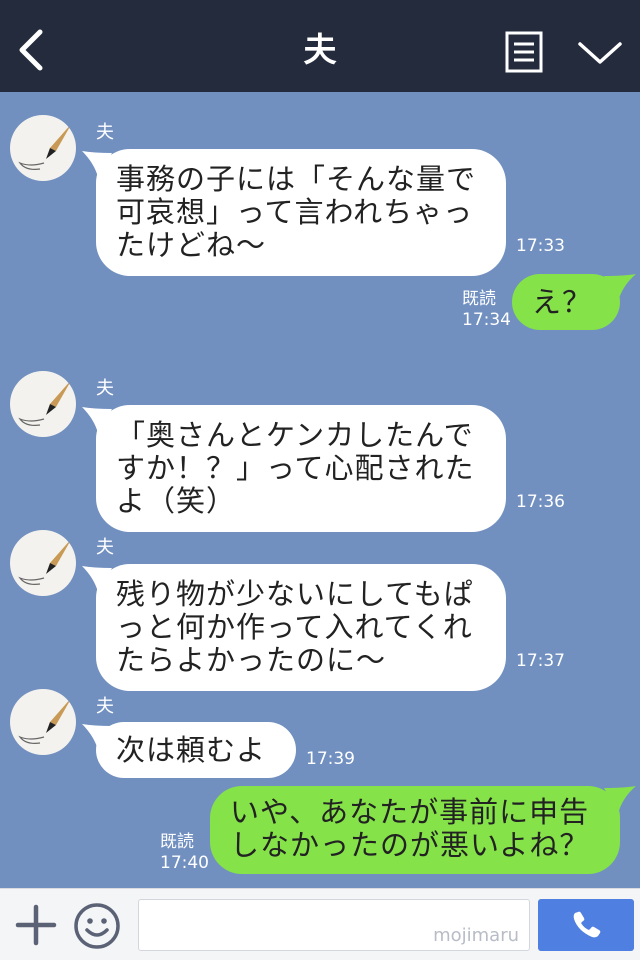  Describe the element at coordinates (184, 863) in the screenshot. I see `message-time: 17:40` at that location.